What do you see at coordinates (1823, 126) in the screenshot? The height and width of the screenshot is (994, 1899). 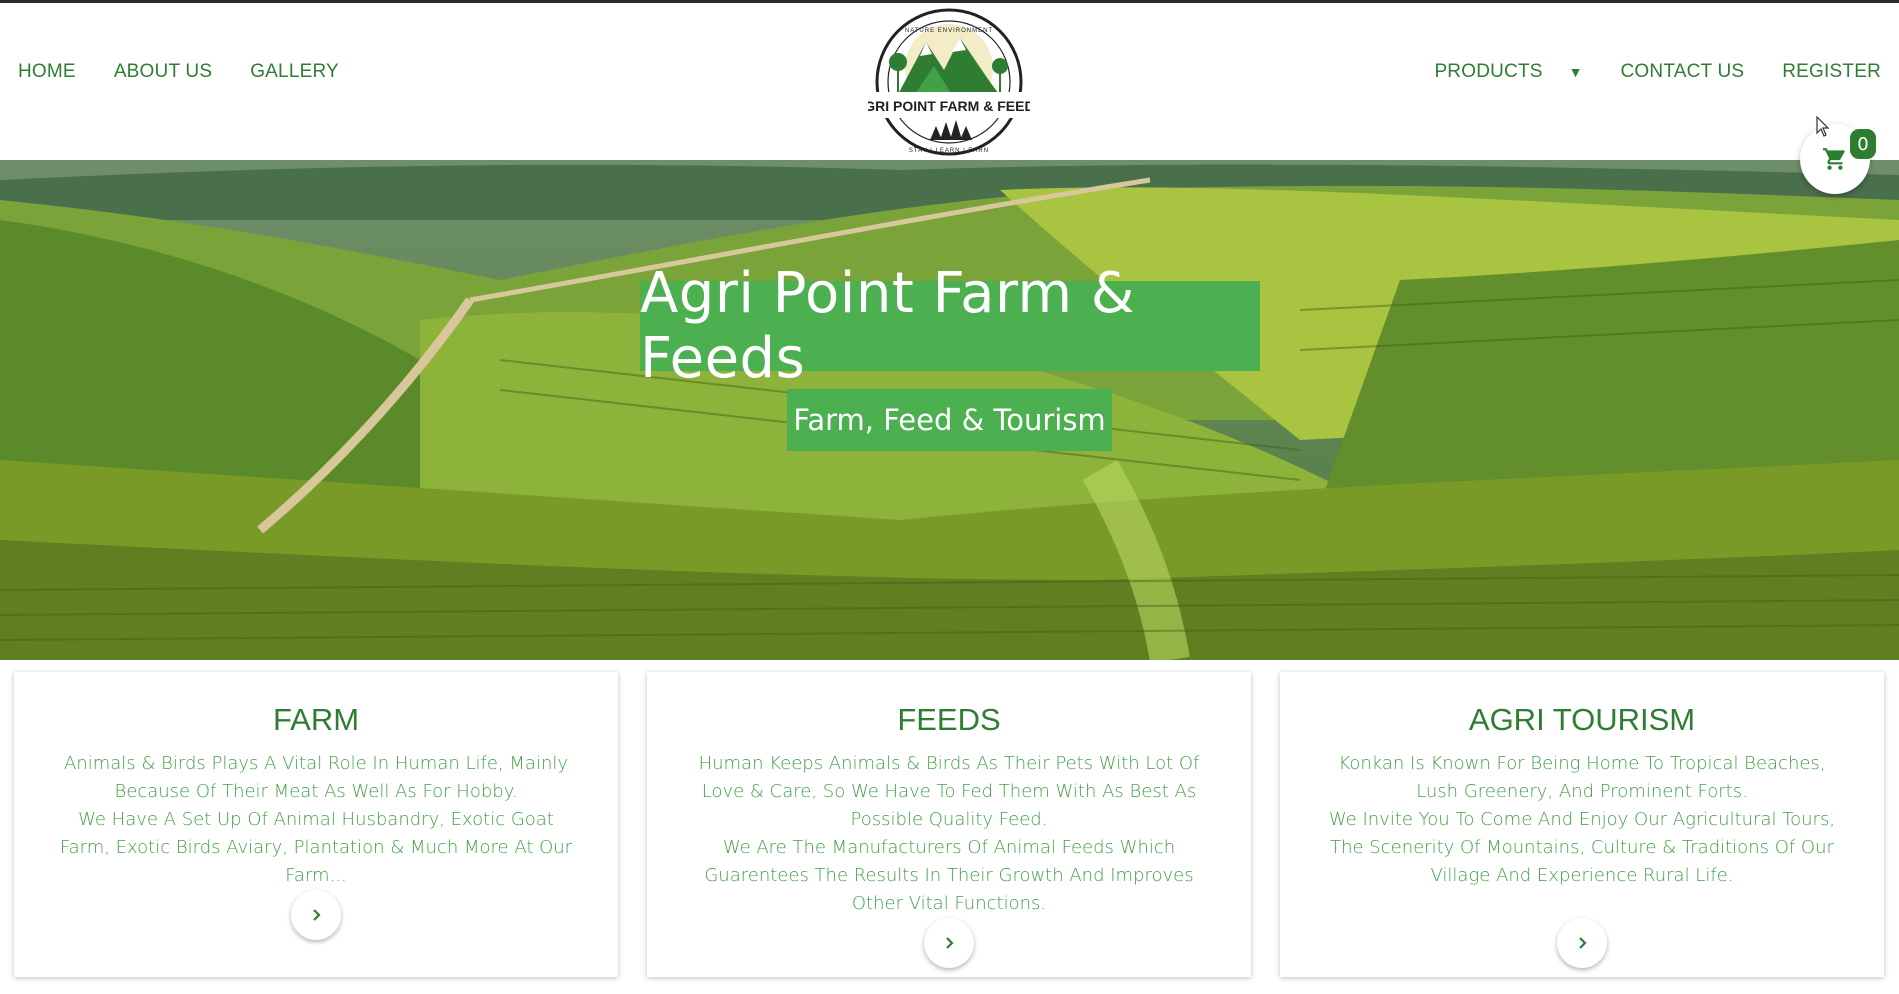 I see `mouse-pointer-icon` at bounding box center [1823, 126].